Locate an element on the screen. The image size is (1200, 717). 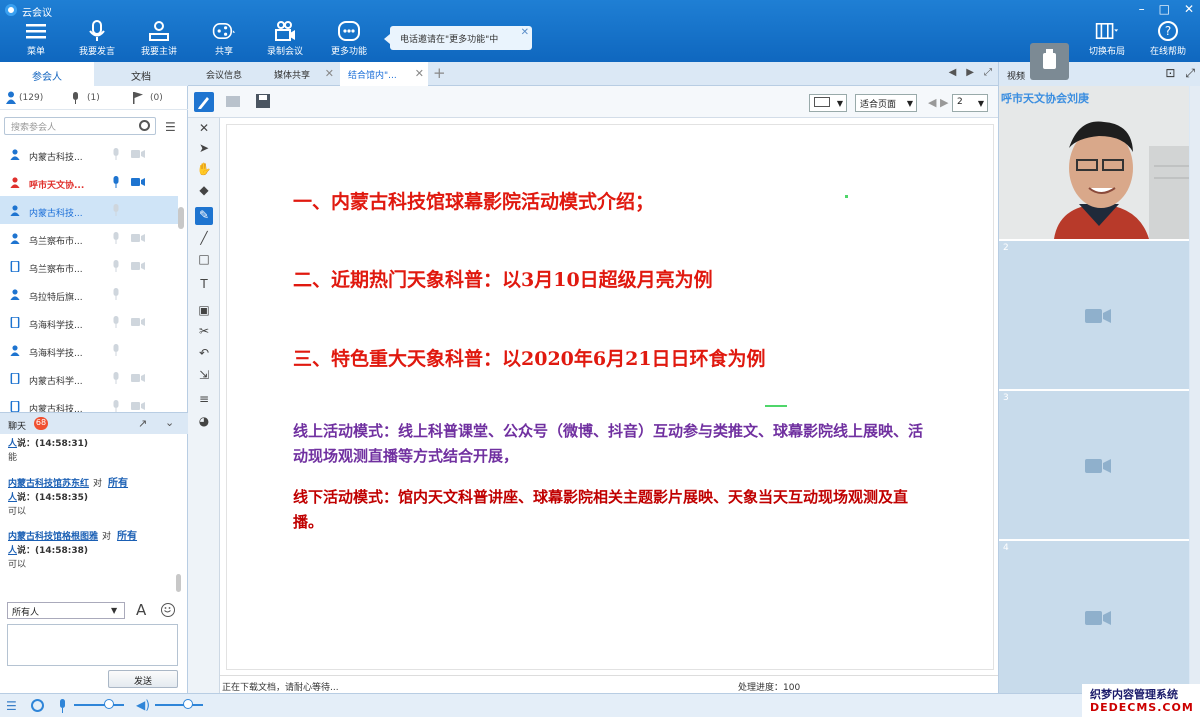
participant-scrollbar is located at coordinates (181, 218).